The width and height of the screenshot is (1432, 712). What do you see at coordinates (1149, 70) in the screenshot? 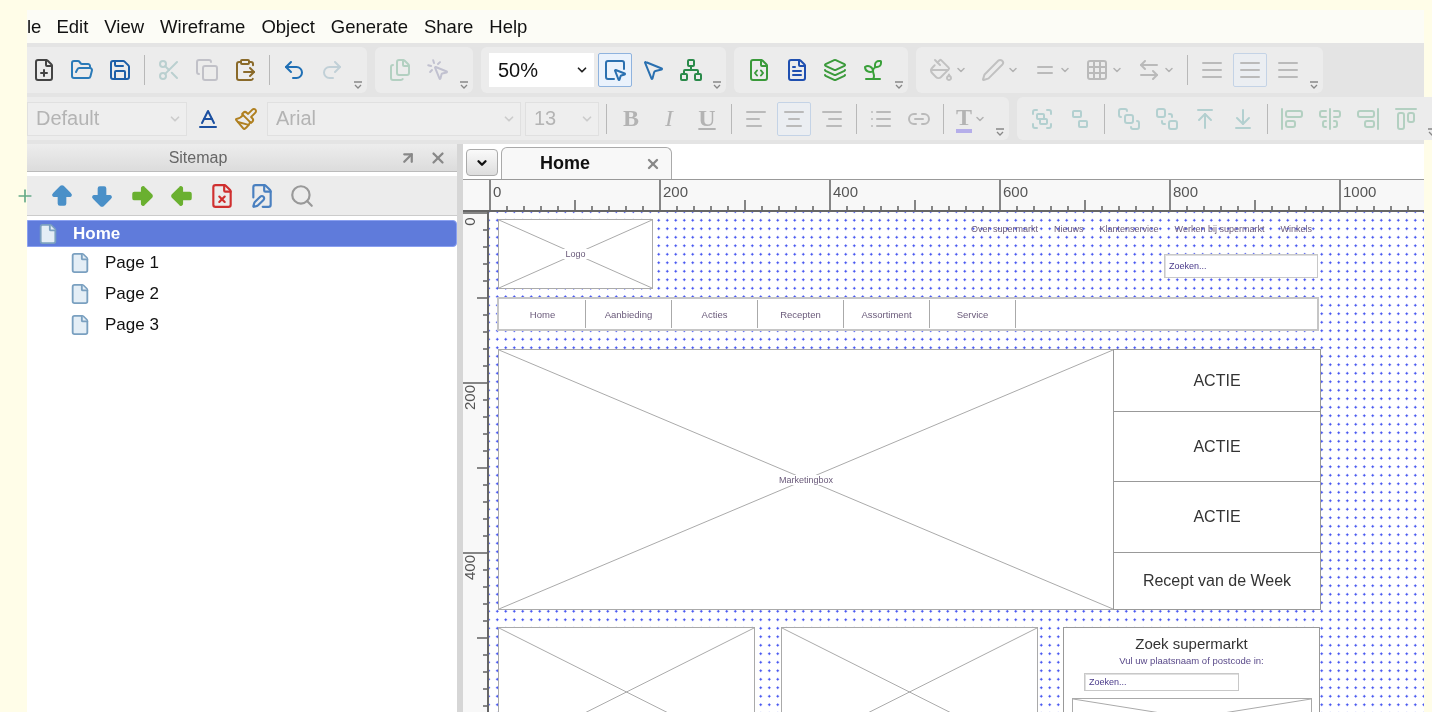
I see `arrows-icon` at bounding box center [1149, 70].